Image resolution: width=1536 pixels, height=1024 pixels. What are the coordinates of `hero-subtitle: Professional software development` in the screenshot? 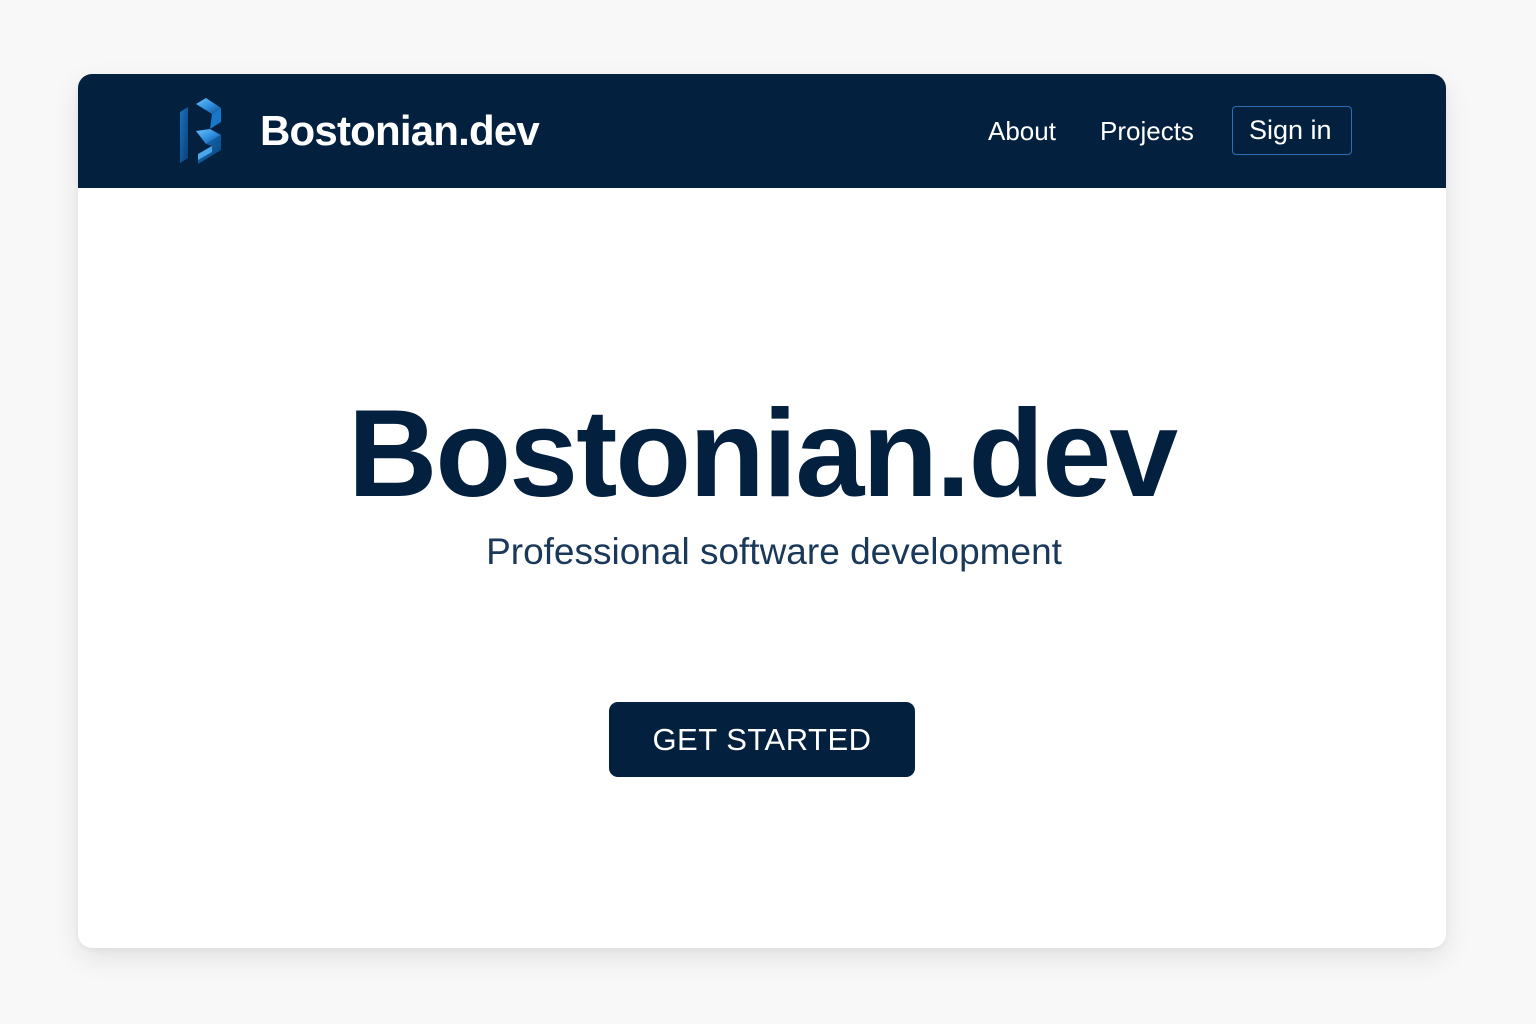 It's located at (774, 551).